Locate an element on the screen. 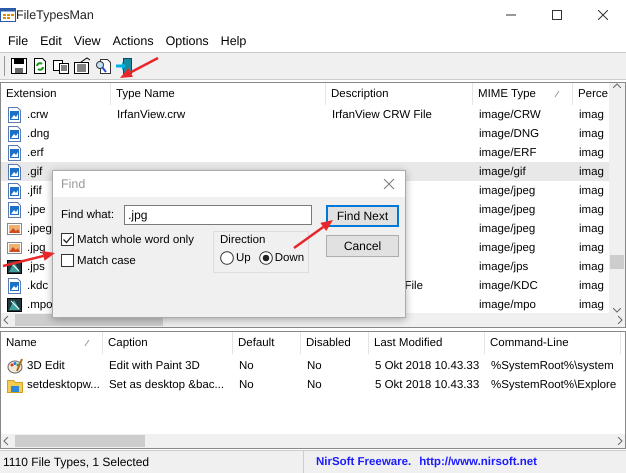 The image size is (626, 473). table-cell: IrfanView CRW File is located at coordinates (382, 114).